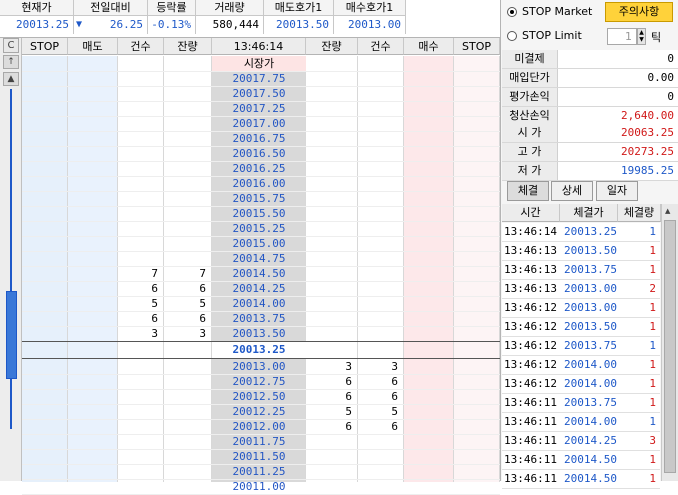 The height and width of the screenshot is (495, 678). Describe the element at coordinates (259, 228) in the screenshot. I see `sell-price: 20015.25` at that location.